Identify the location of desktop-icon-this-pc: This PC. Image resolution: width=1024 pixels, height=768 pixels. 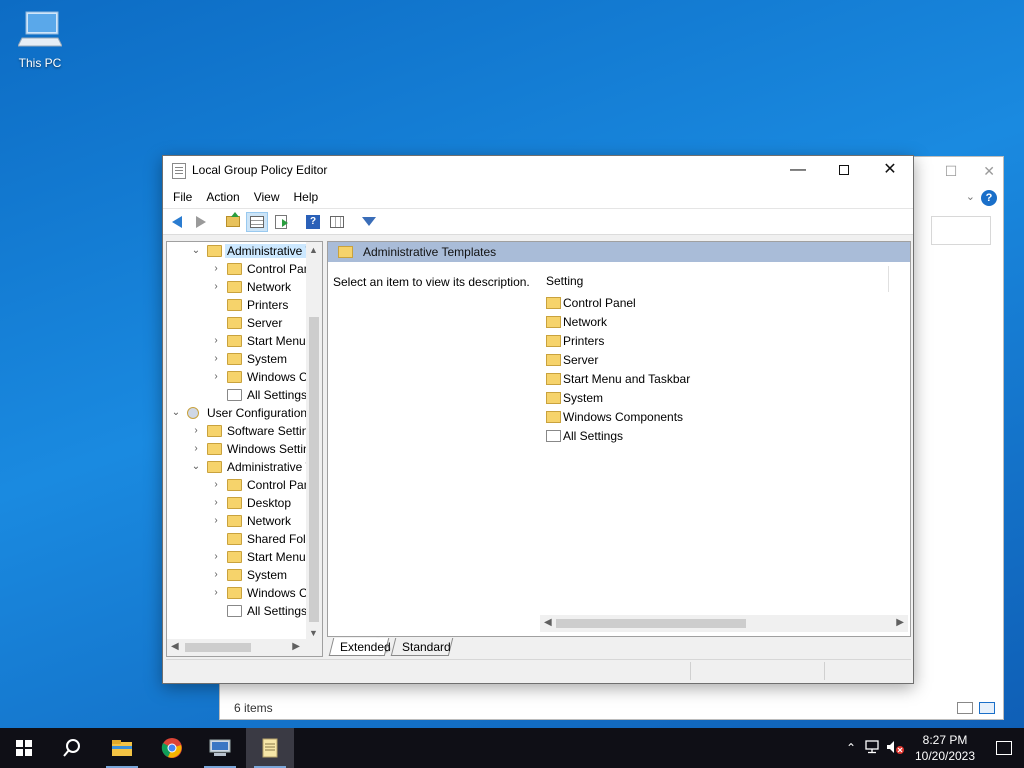
(40, 40).